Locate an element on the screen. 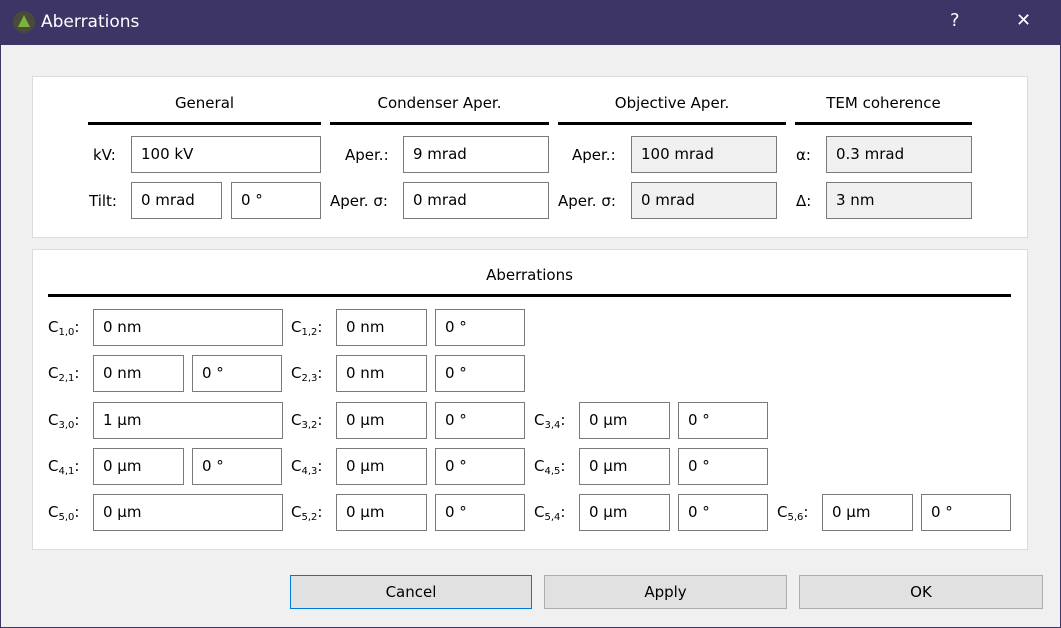 The image size is (1061, 628). c2-1-value-input: 0 nm is located at coordinates (138, 373).